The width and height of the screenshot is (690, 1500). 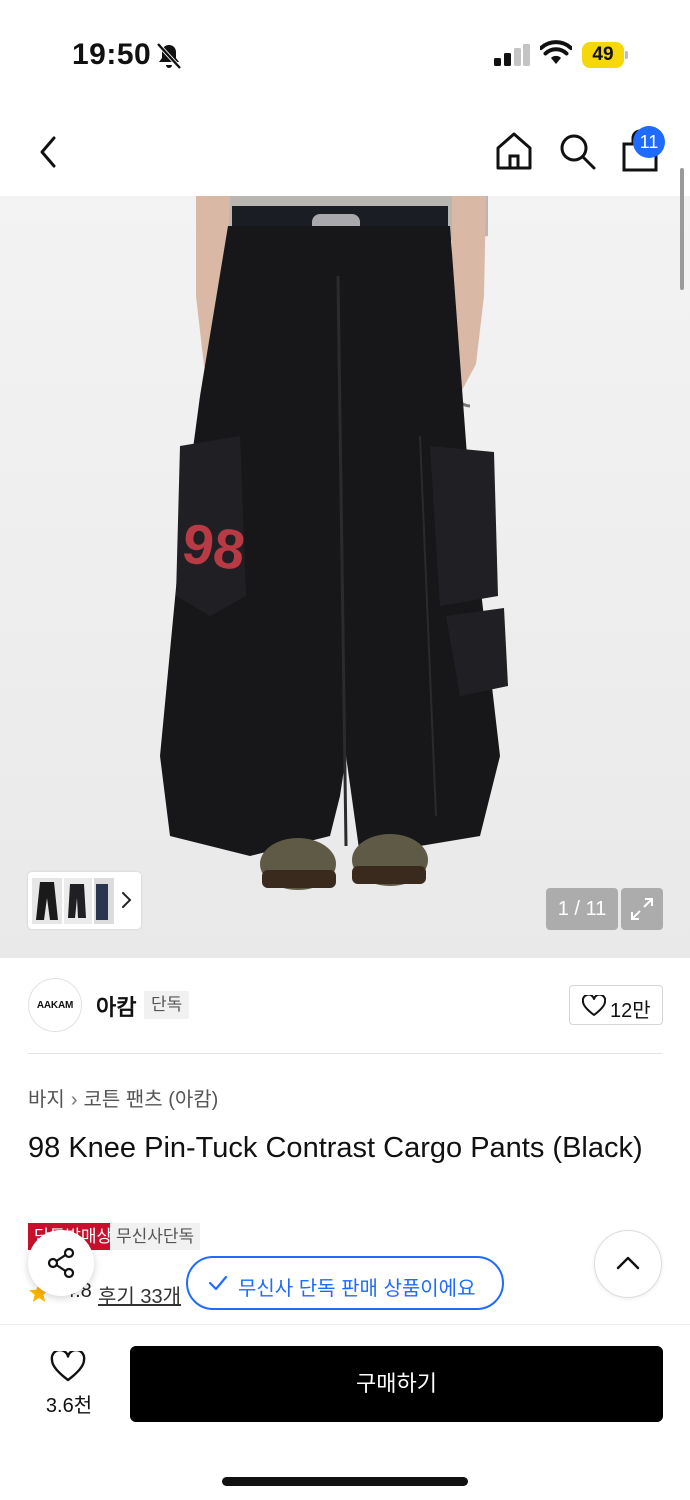 I want to click on chevron-right-icon, so click(x=127, y=900).